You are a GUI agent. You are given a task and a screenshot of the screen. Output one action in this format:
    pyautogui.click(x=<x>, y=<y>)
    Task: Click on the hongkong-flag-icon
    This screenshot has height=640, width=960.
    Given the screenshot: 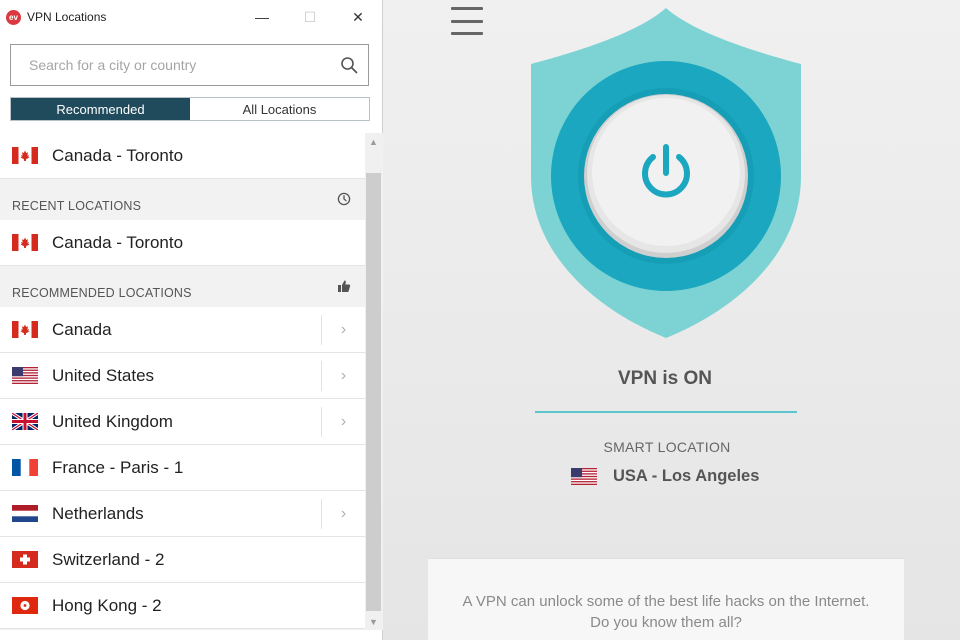 What is the action you would take?
    pyautogui.click(x=25, y=605)
    